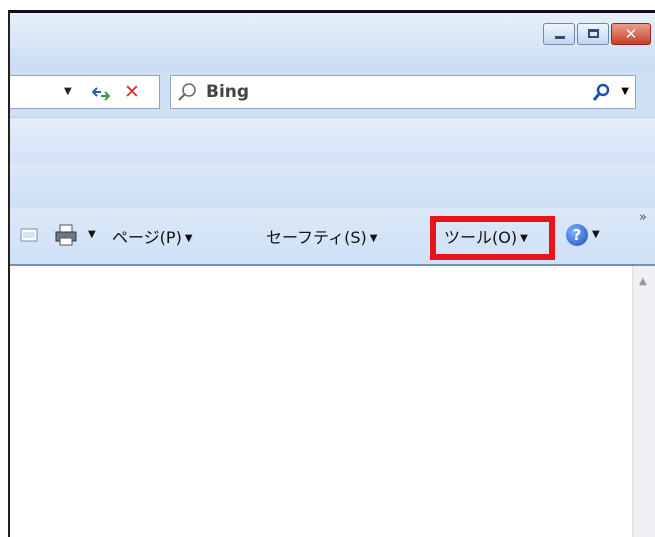 This screenshot has height=537, width=655. I want to click on close-icon: ✕, so click(631, 34).